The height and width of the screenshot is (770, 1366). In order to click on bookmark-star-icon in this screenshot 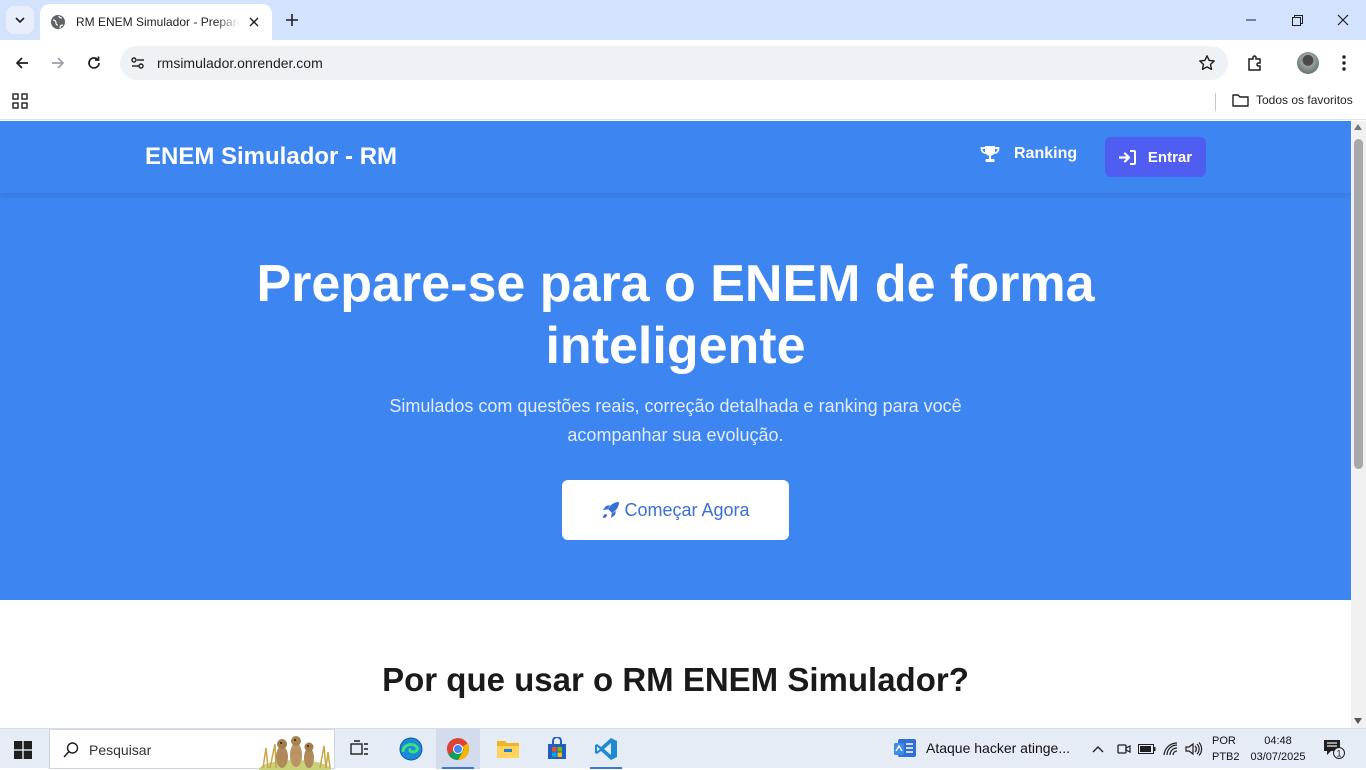, I will do `click(1207, 63)`.